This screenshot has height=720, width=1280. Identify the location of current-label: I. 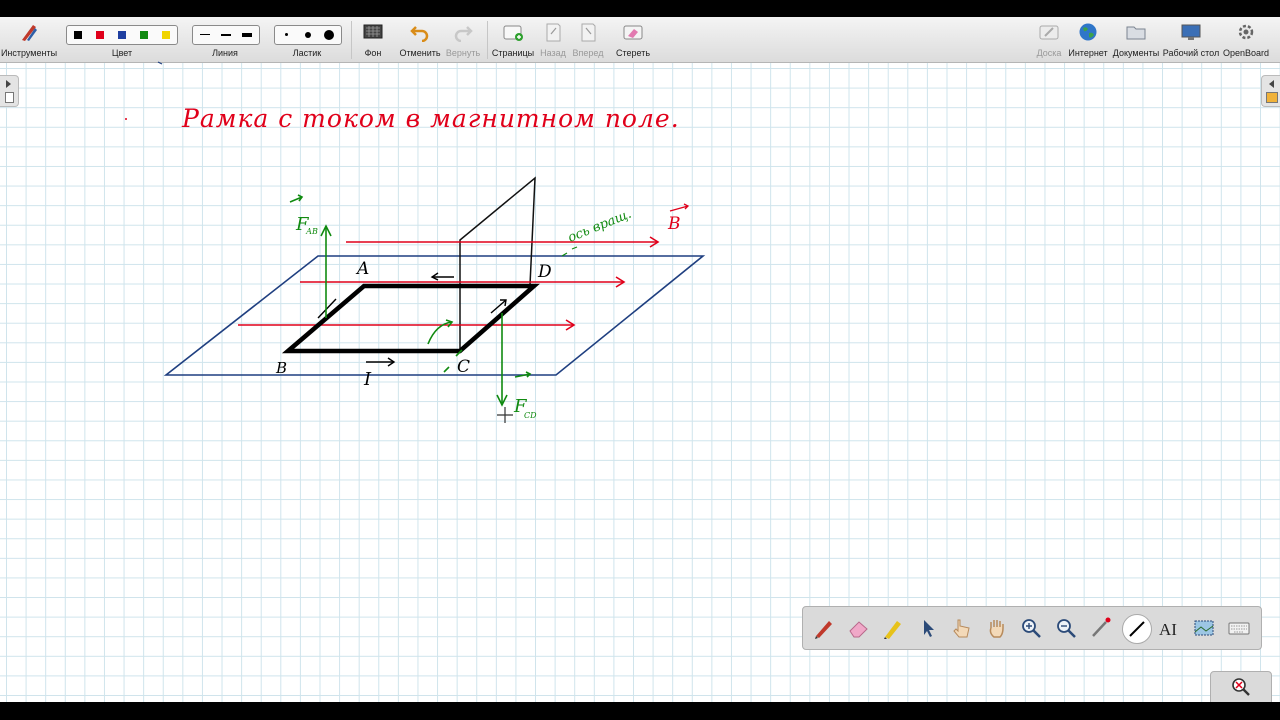
(367, 379).